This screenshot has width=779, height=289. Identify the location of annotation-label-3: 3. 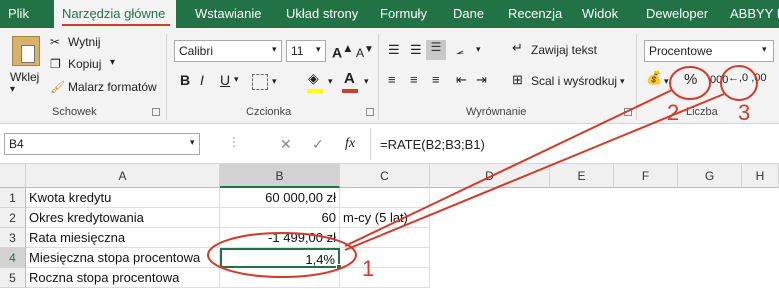
(744, 112).